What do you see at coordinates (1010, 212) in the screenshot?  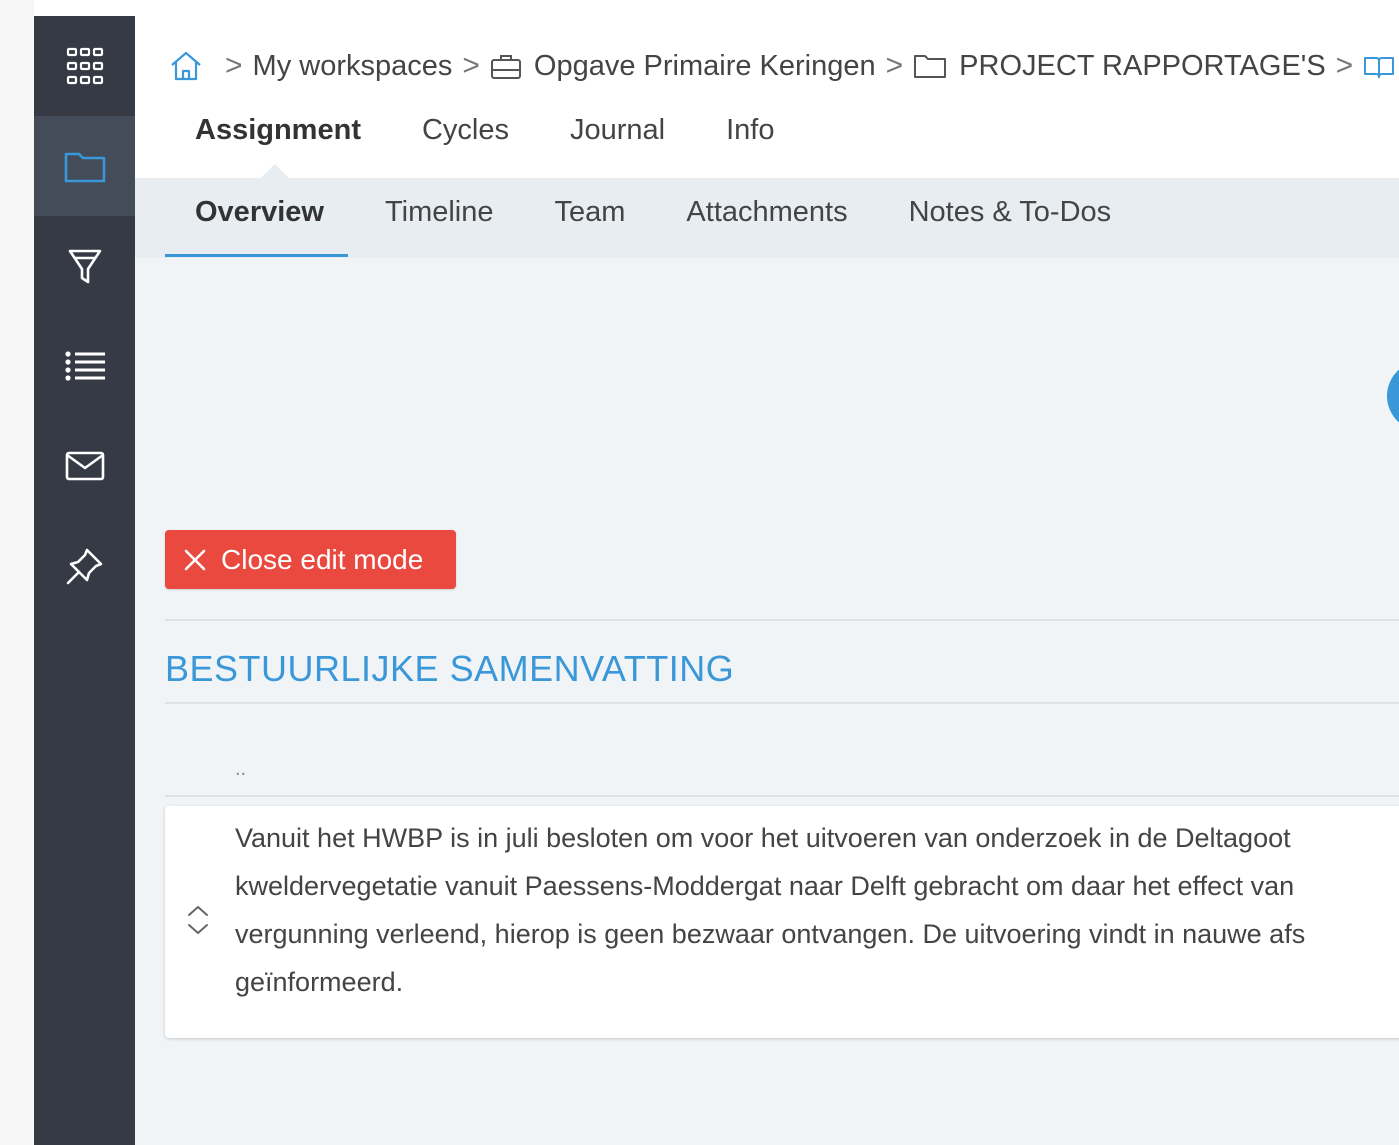 I see `tab-notes-todos: Notes & To-Dos` at bounding box center [1010, 212].